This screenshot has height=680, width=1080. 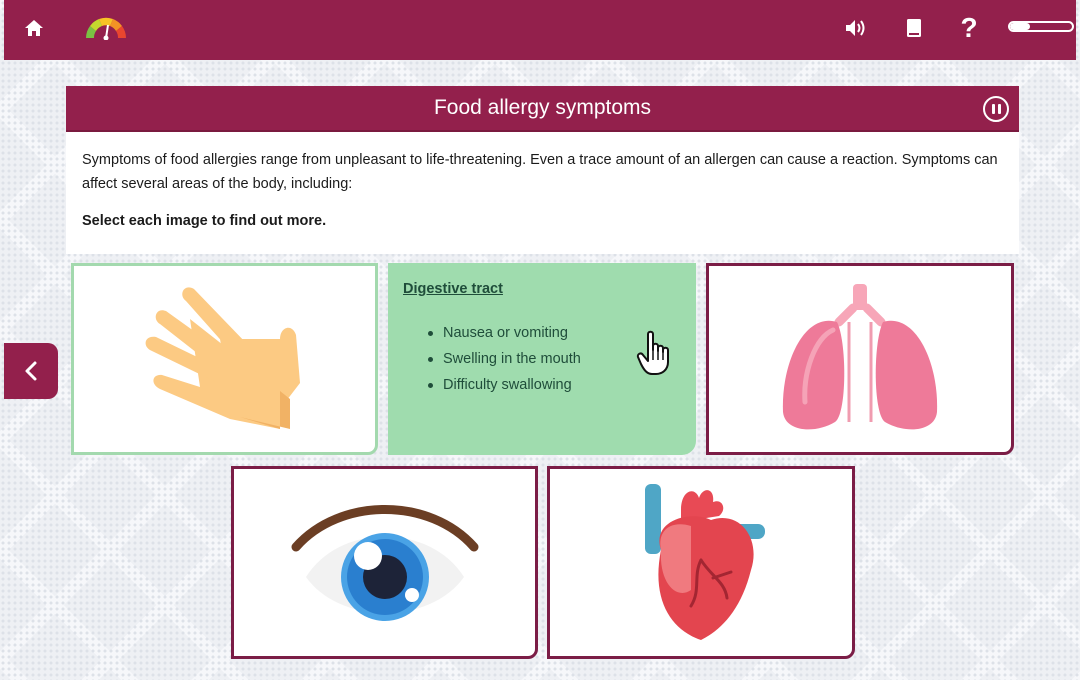 I want to click on lungs-icon, so click(x=860, y=356).